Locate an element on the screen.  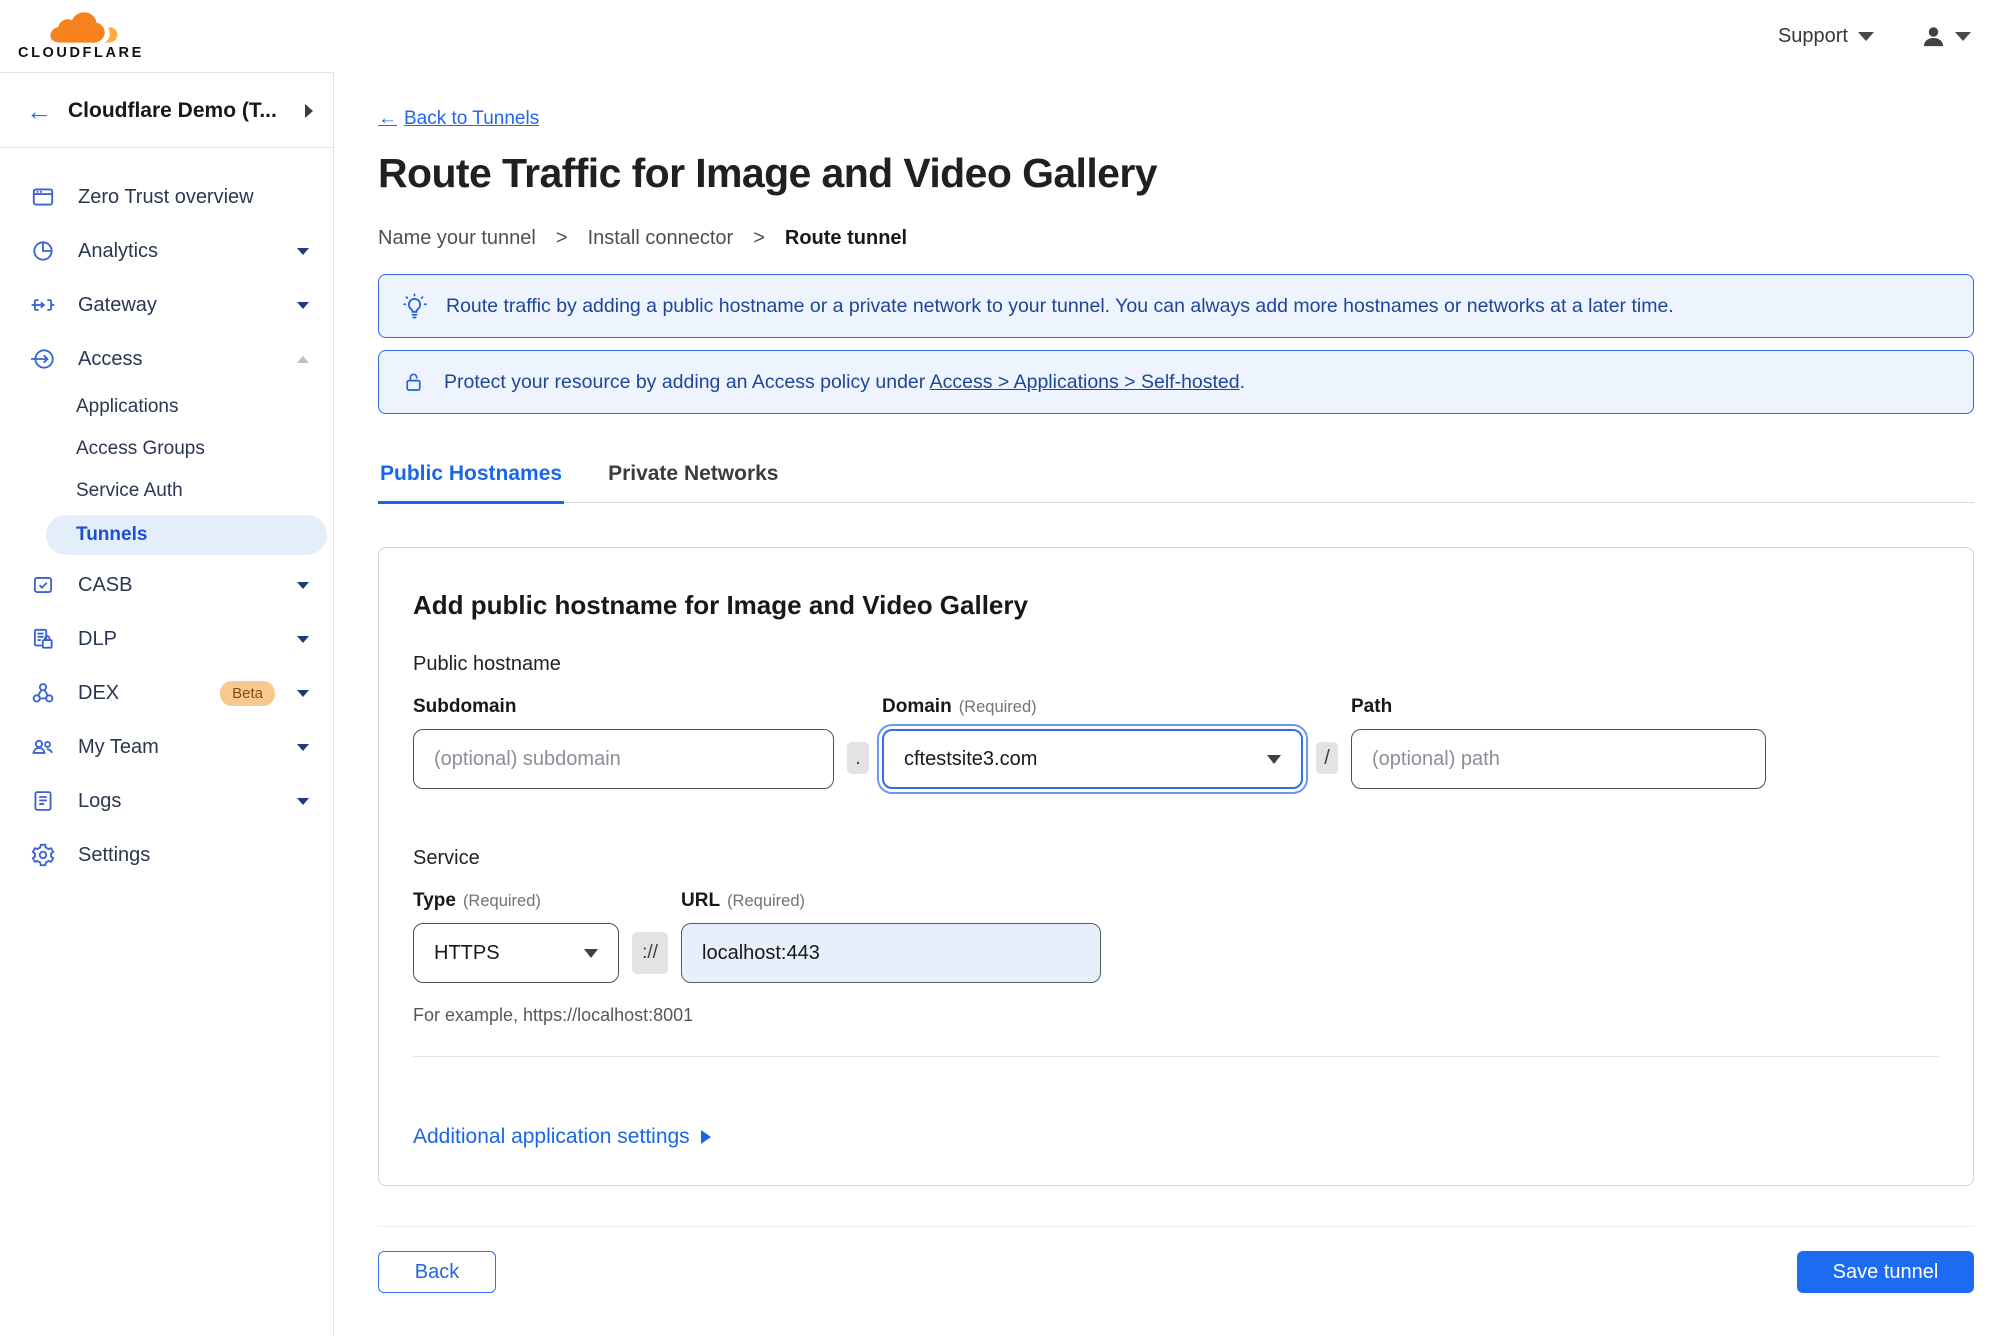
url-field-group: URL (Required) is located at coordinates (891, 936).